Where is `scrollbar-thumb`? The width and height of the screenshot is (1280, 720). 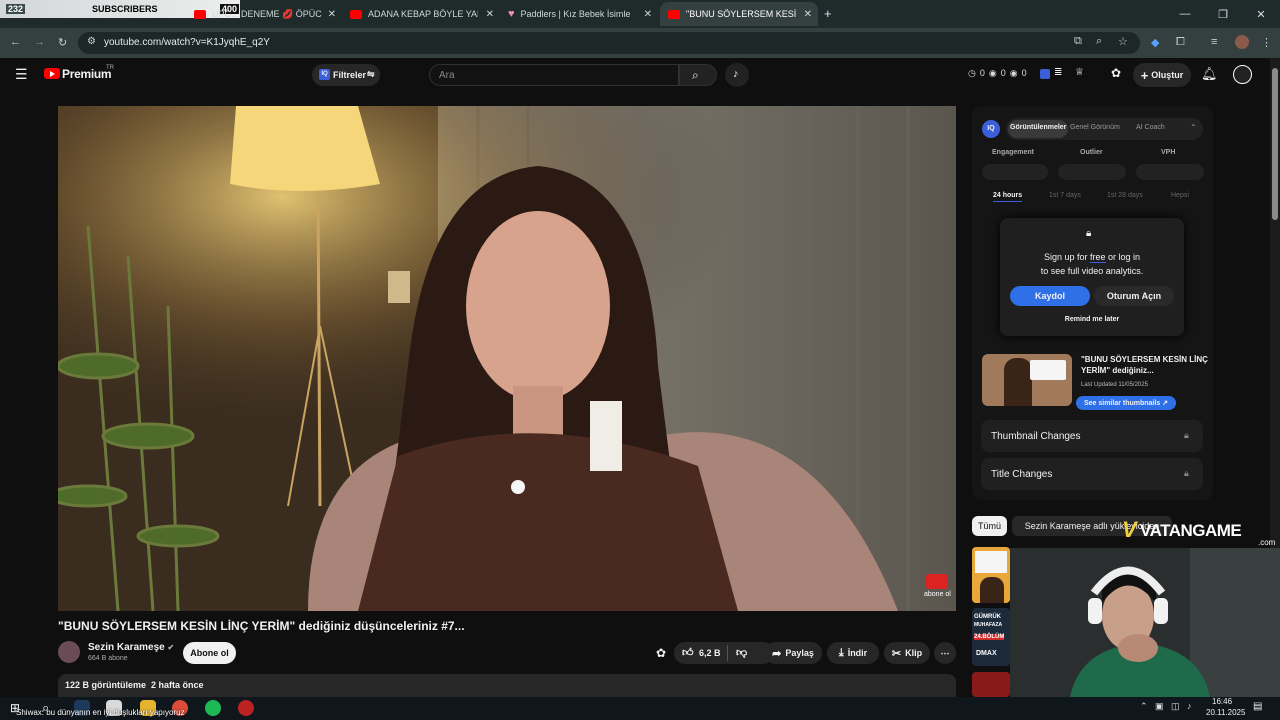
scrollbar-thumb is located at coordinates (1275, 144).